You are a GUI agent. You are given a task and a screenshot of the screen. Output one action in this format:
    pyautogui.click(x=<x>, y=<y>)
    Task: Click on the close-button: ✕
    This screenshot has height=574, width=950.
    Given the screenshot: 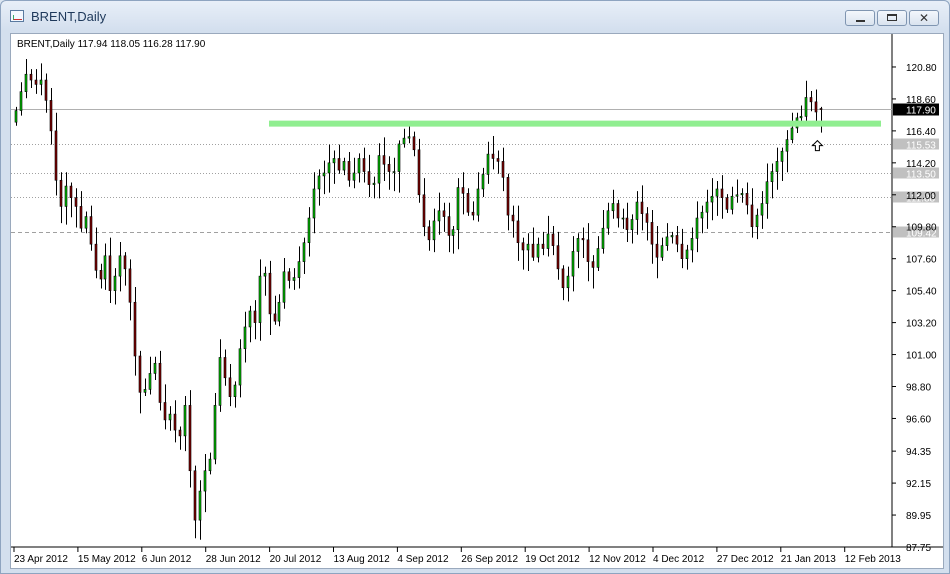 What is the action you would take?
    pyautogui.click(x=924, y=18)
    